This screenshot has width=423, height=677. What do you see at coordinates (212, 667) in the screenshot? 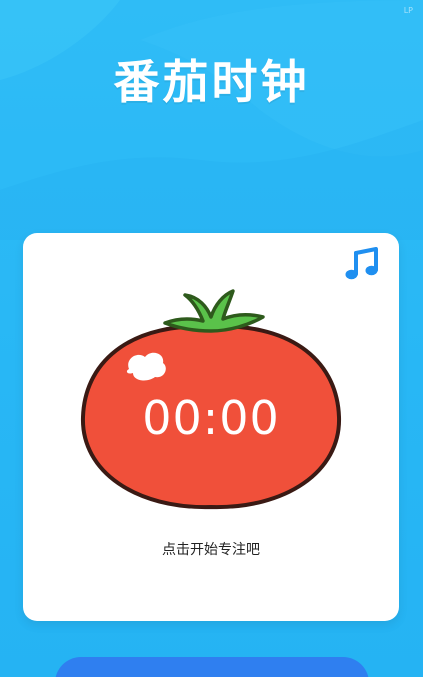
I see `bottom-action-button` at bounding box center [212, 667].